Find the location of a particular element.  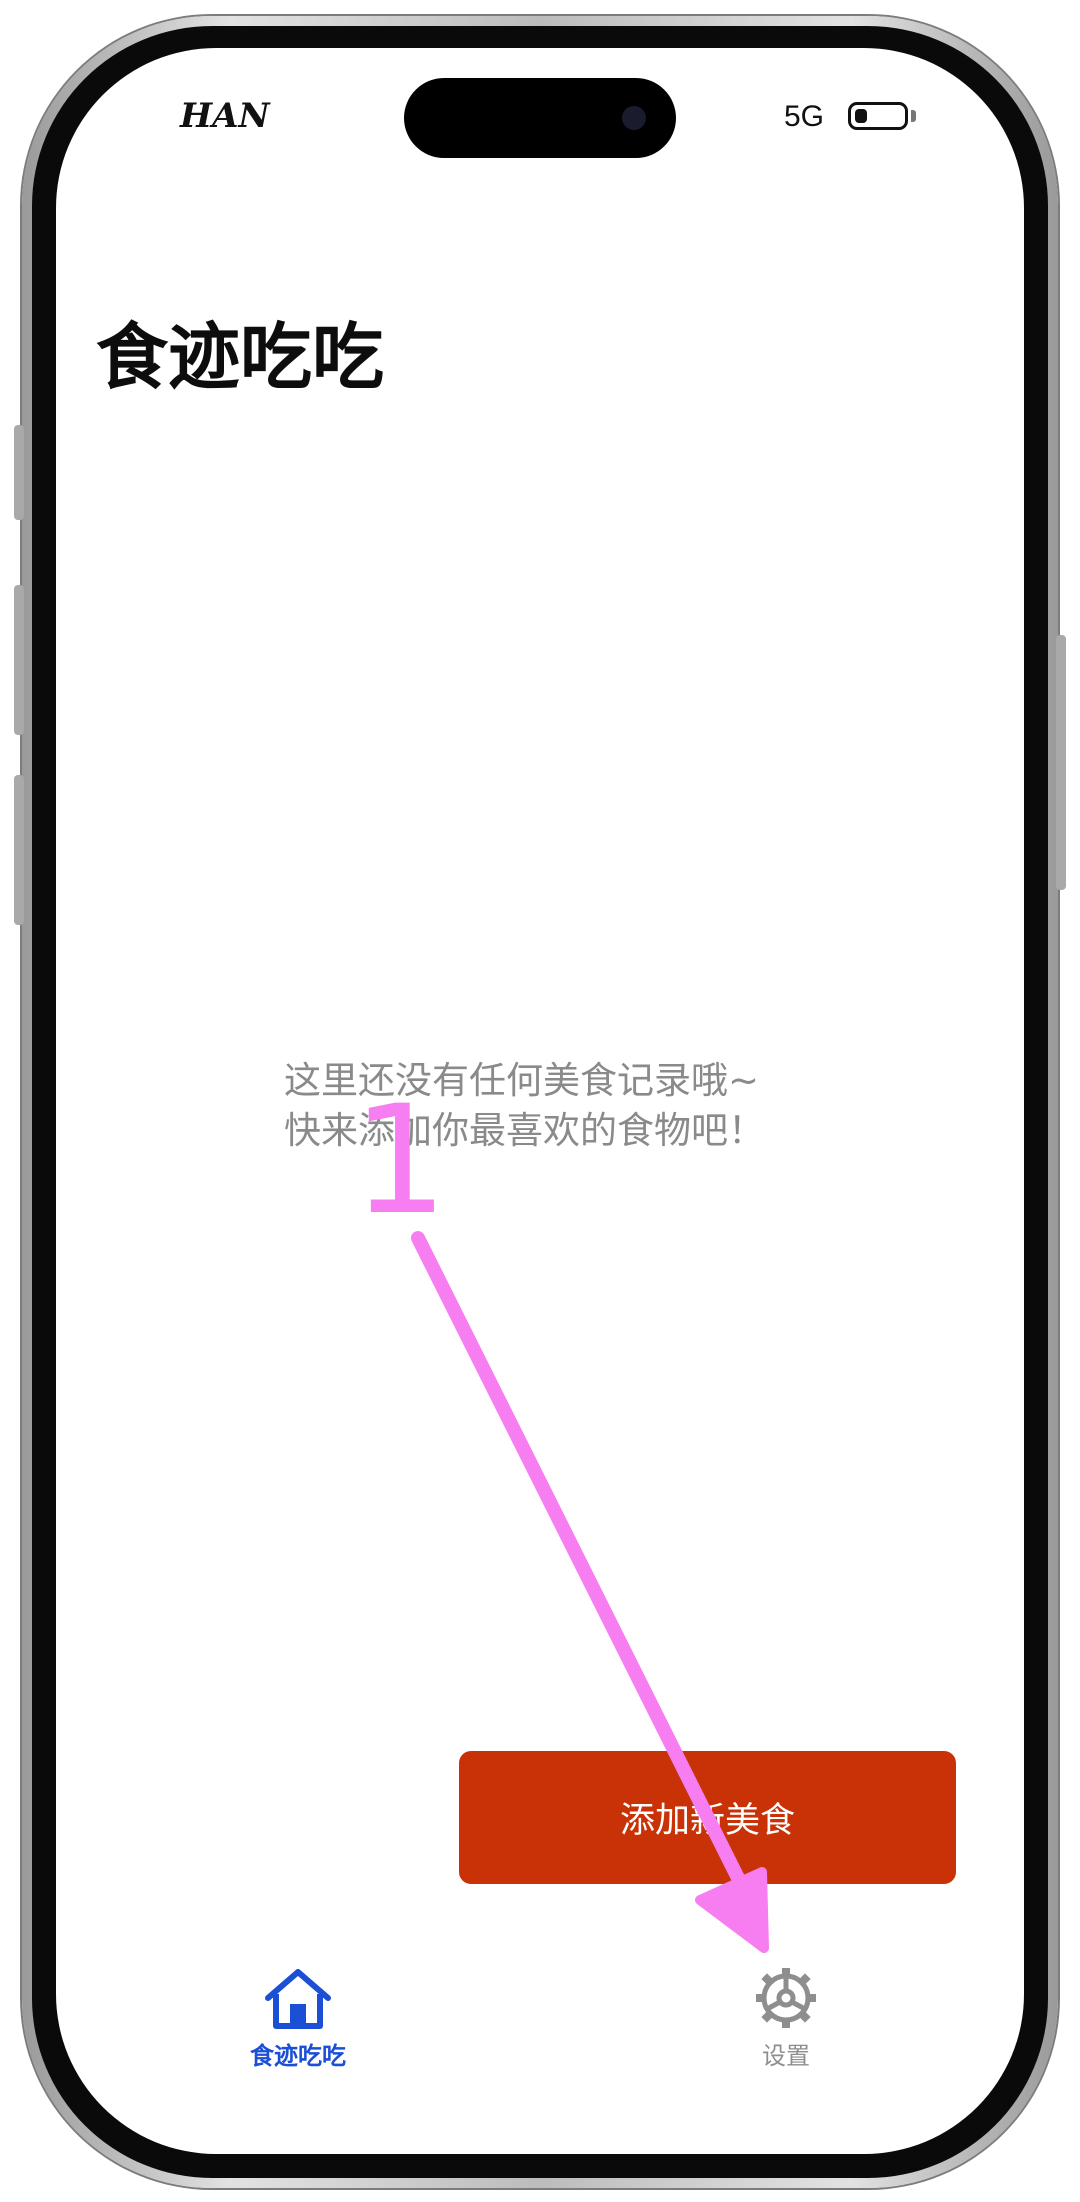

battery-cap is located at coordinates (913, 116).